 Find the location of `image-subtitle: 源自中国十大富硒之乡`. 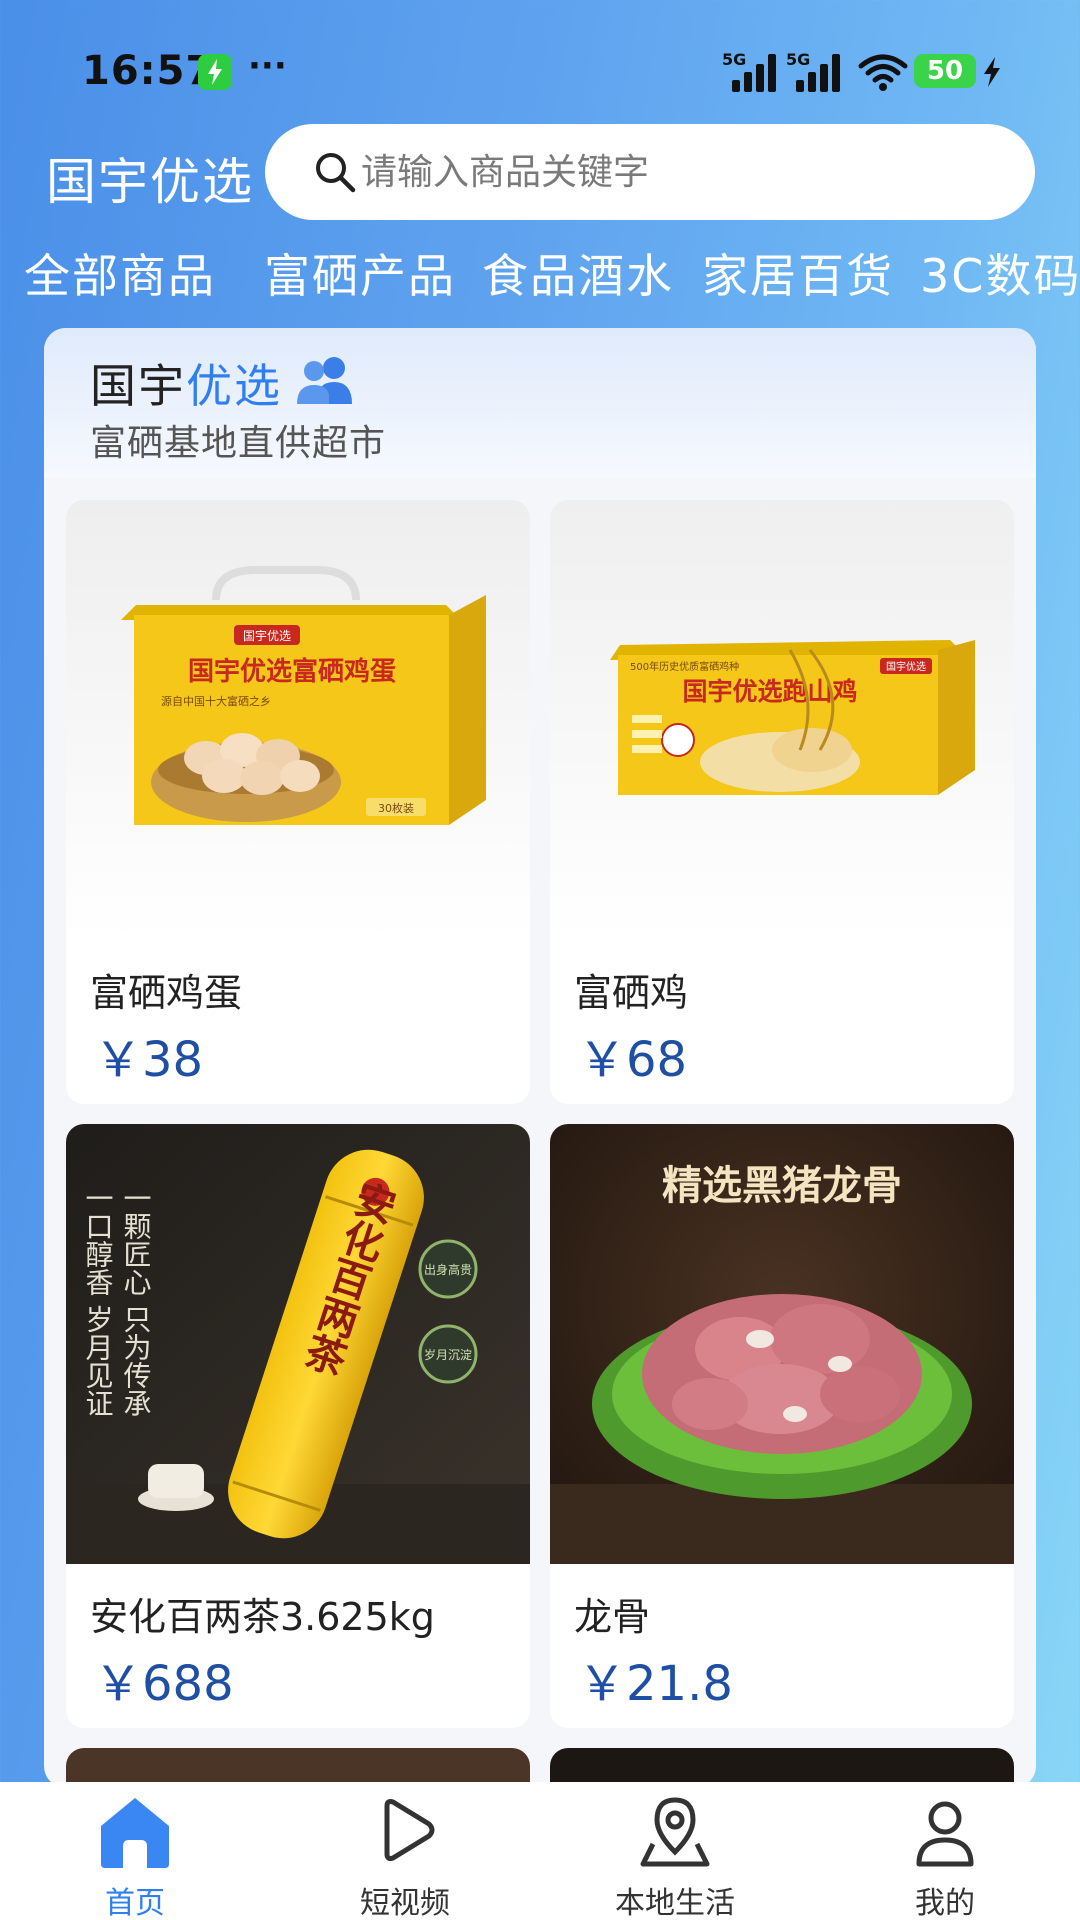

image-subtitle: 源自中国十大富硒之乡 is located at coordinates (216, 701).